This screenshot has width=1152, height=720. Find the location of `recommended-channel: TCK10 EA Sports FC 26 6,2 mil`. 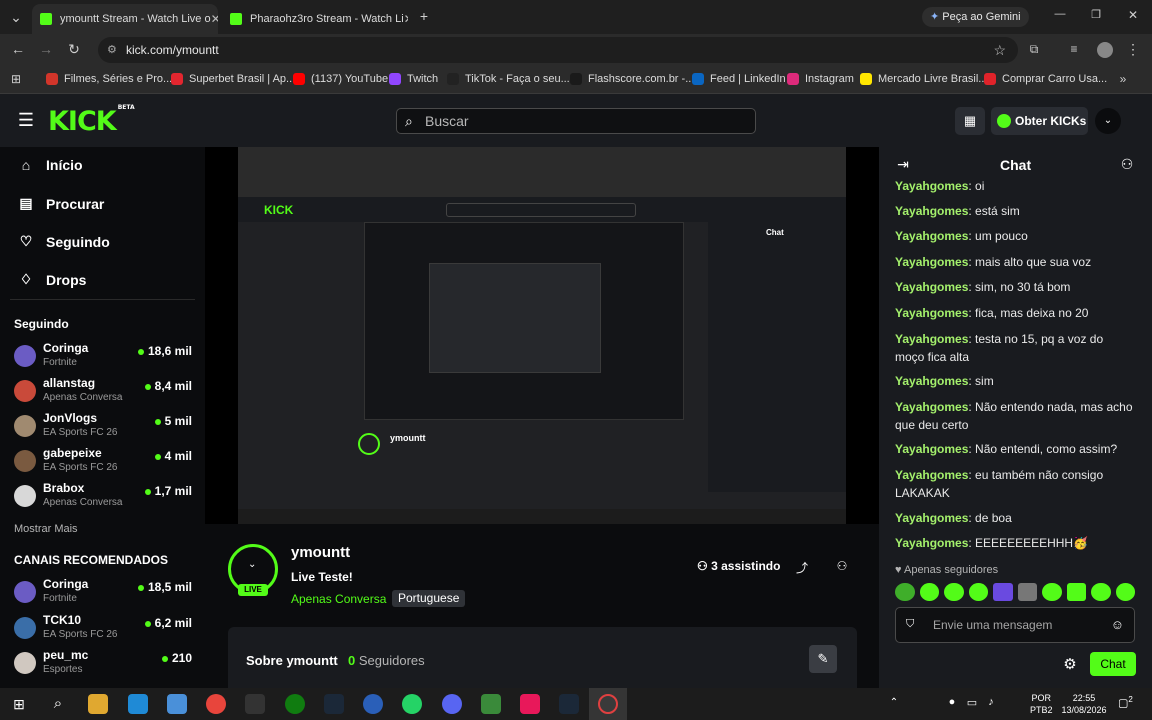

recommended-channel: TCK10 EA Sports FC 26 6,2 mil is located at coordinates (103, 629).